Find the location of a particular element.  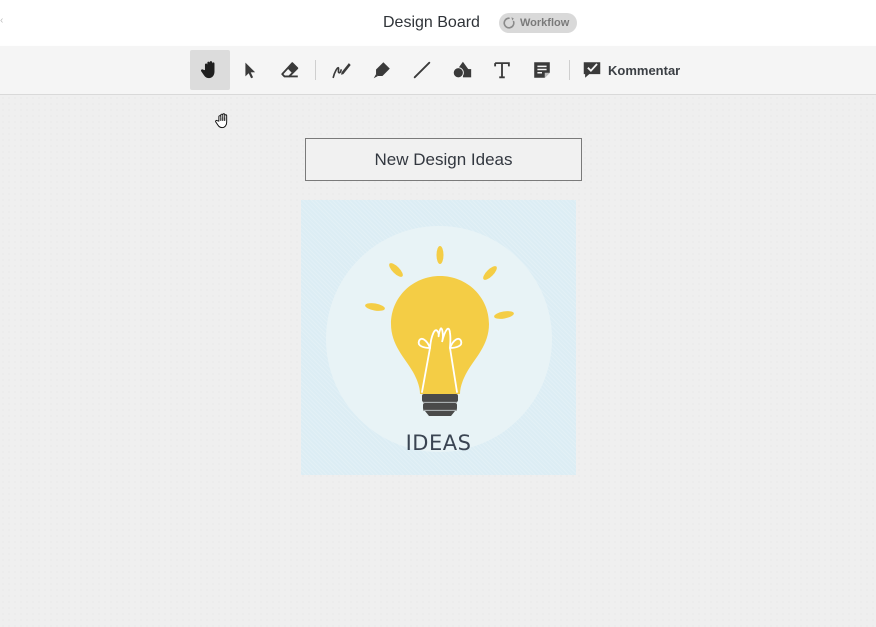

heading-text-box: New Design Ideas is located at coordinates (443, 159).